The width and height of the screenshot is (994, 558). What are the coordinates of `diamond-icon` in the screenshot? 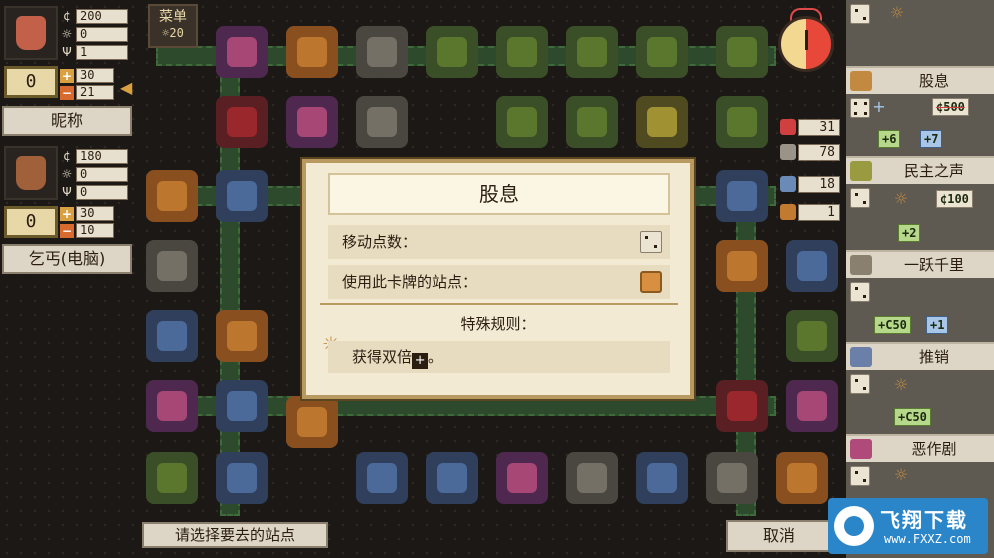 It's located at (662, 122).